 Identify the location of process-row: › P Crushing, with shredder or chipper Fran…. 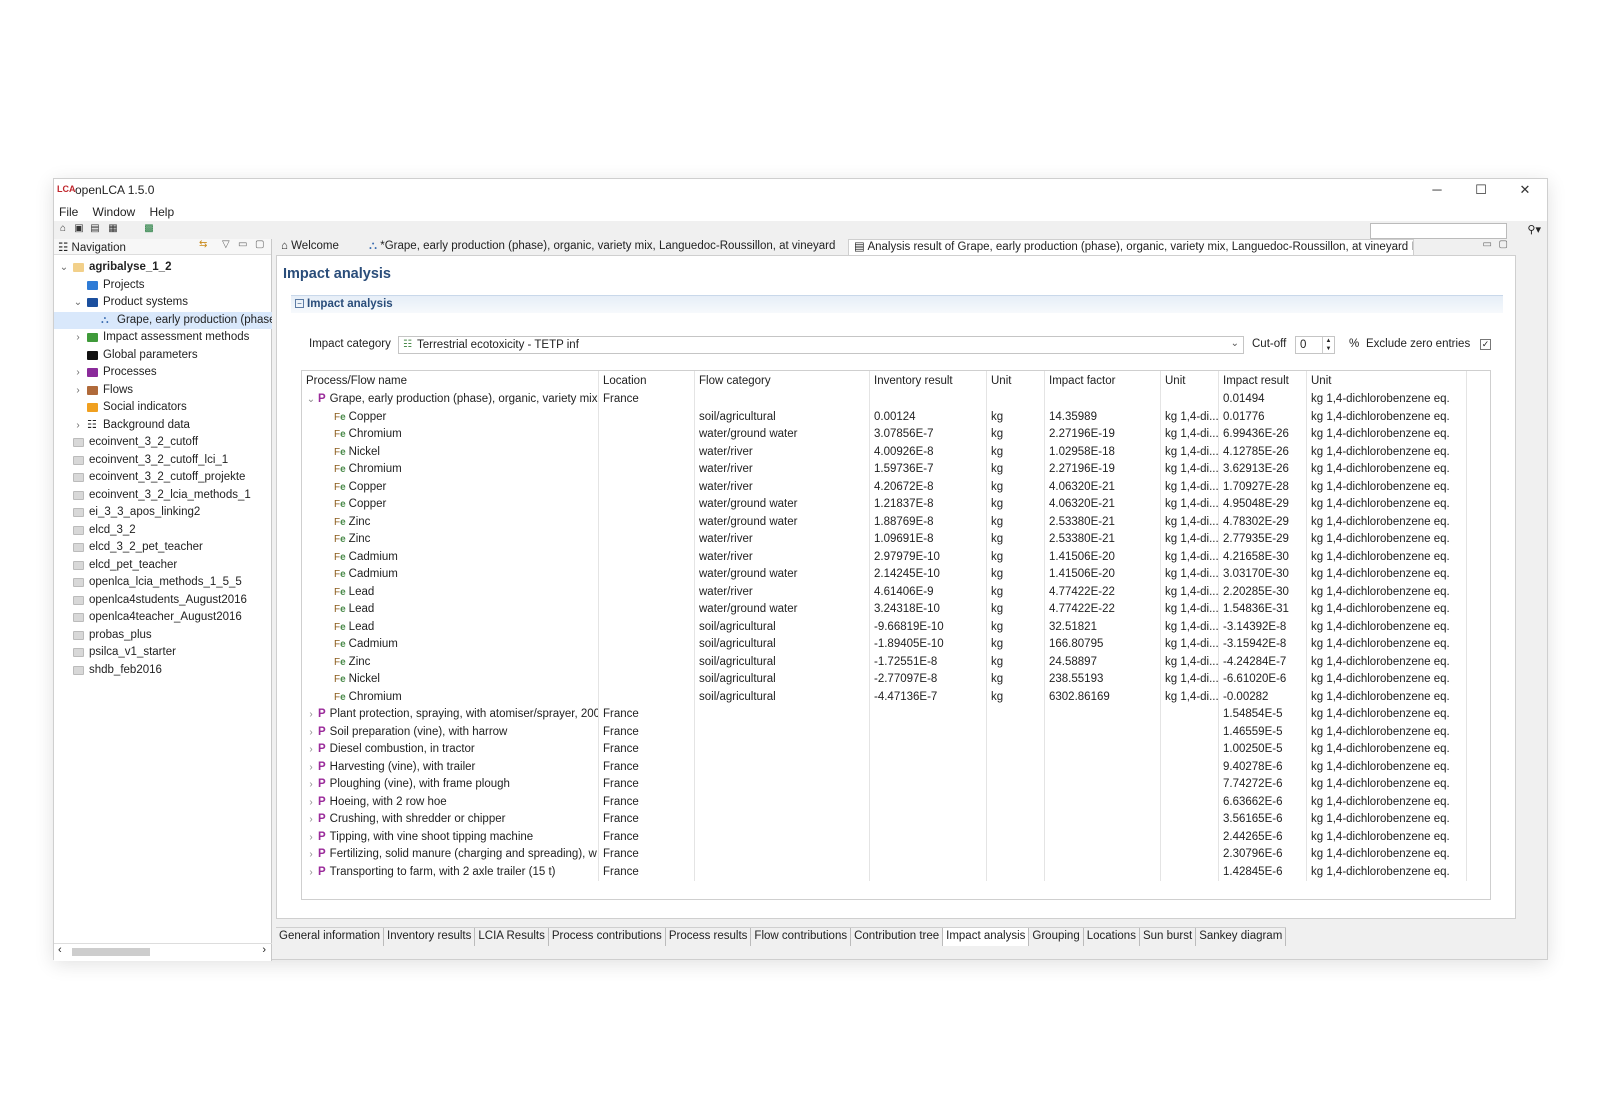
(896, 820).